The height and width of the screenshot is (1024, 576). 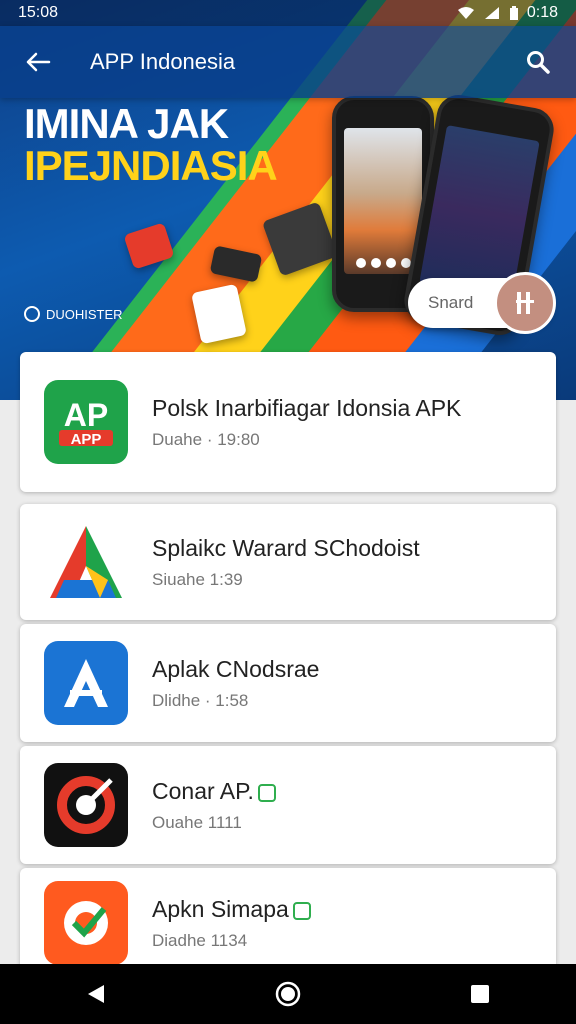 I want to click on list-item: Apkn Simapa Diadhe 1134, so click(x=288, y=923).